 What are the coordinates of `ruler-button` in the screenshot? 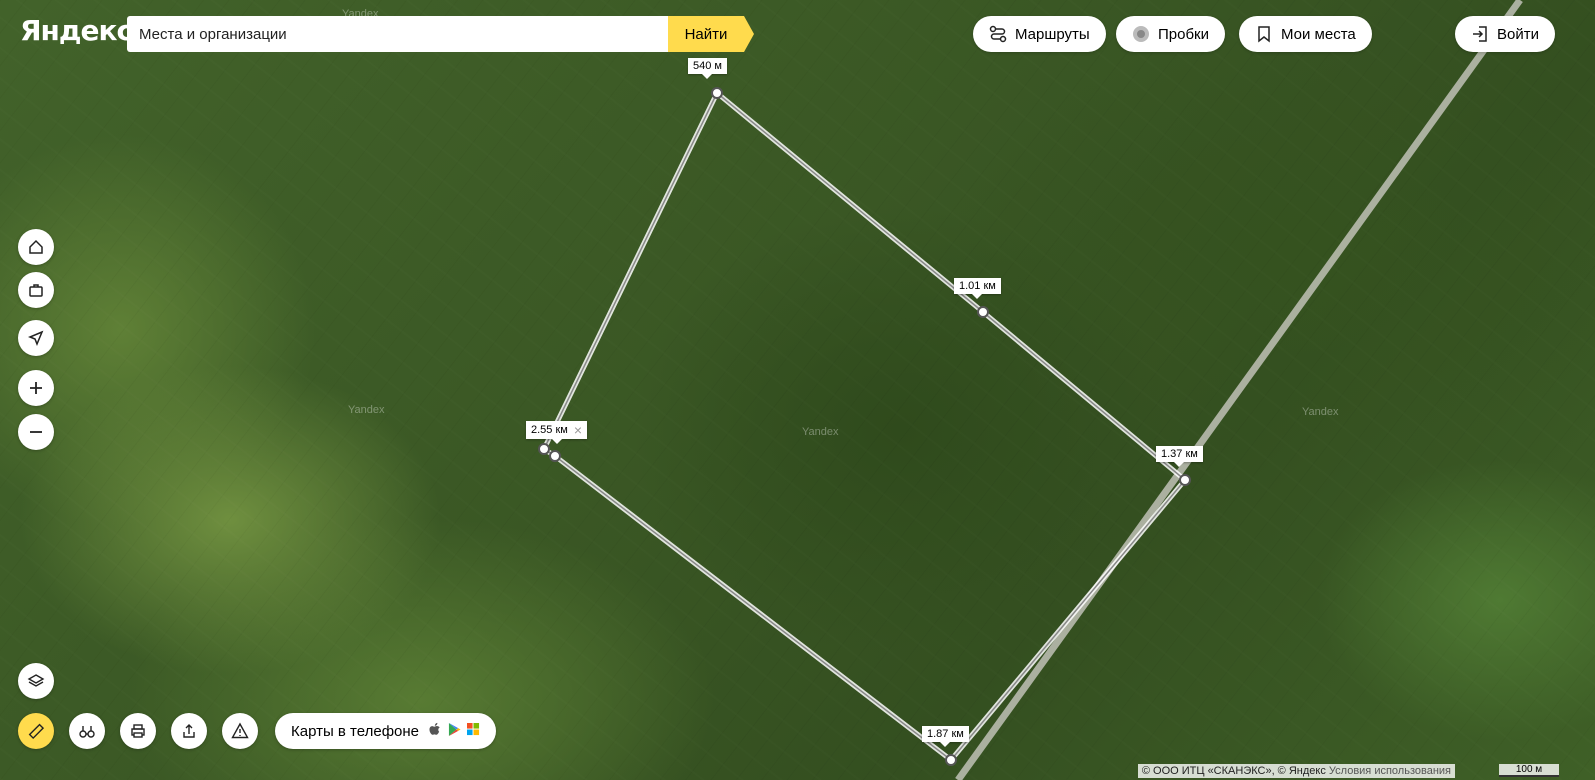 It's located at (36, 731).